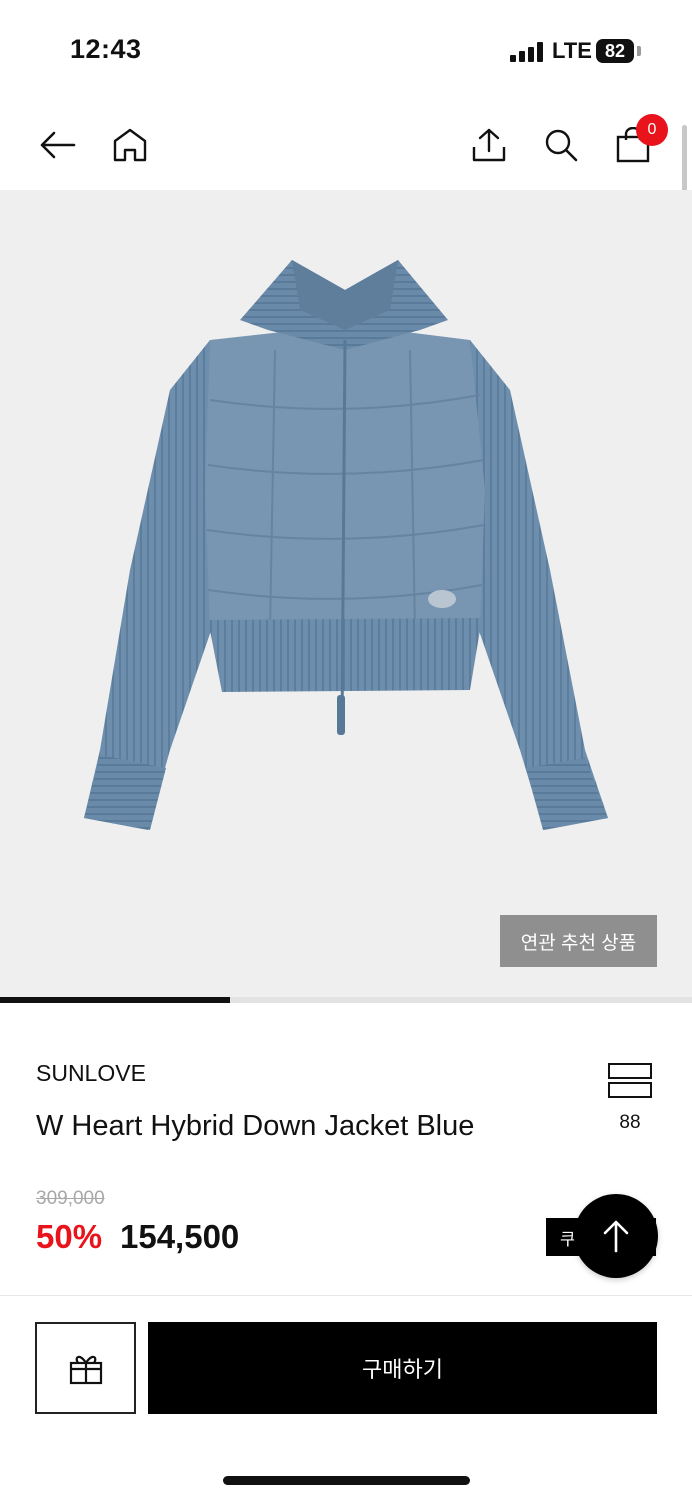 The width and height of the screenshot is (692, 1500). Describe the element at coordinates (115, 1000) in the screenshot. I see `gallery-progress-fill` at that location.